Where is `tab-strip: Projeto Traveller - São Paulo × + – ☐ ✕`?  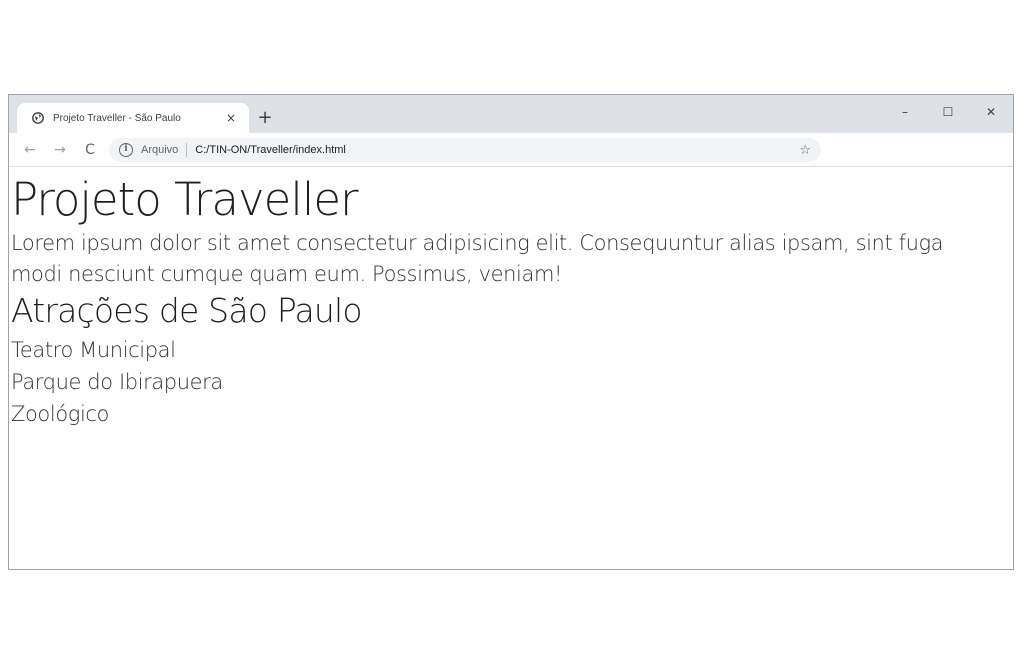 tab-strip: Projeto Traveller - São Paulo × + – ☐ ✕ is located at coordinates (511, 114).